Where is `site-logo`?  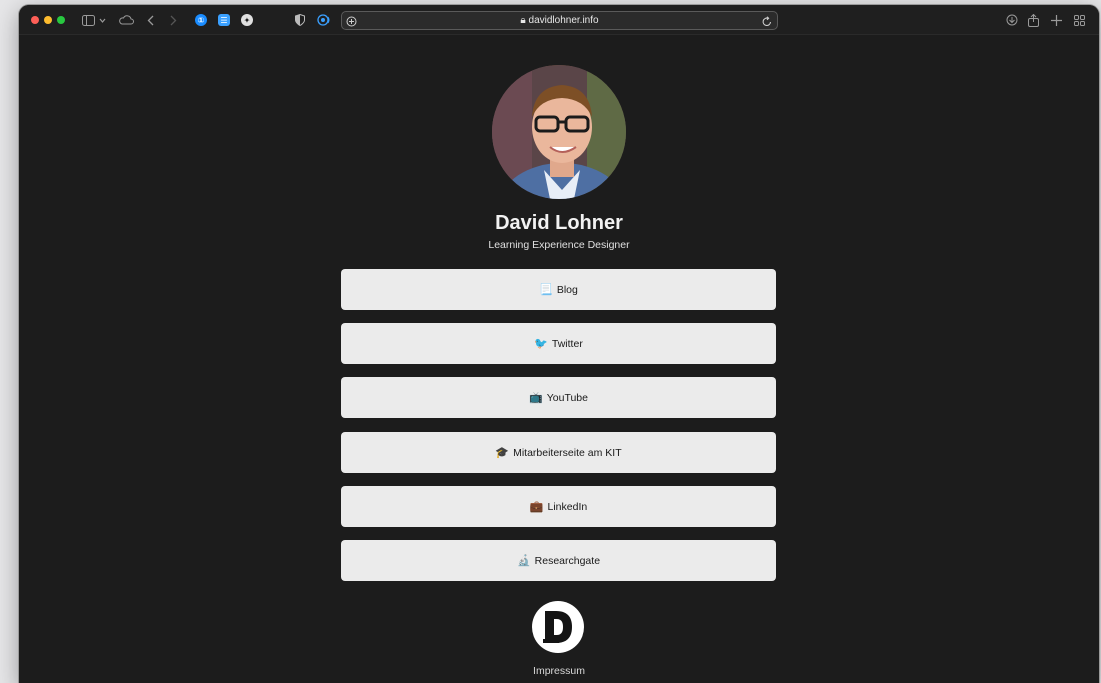 site-logo is located at coordinates (558, 627).